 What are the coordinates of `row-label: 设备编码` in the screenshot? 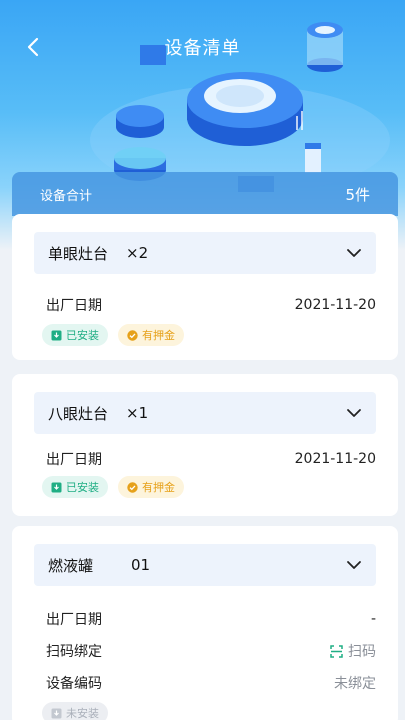 It's located at (74, 684).